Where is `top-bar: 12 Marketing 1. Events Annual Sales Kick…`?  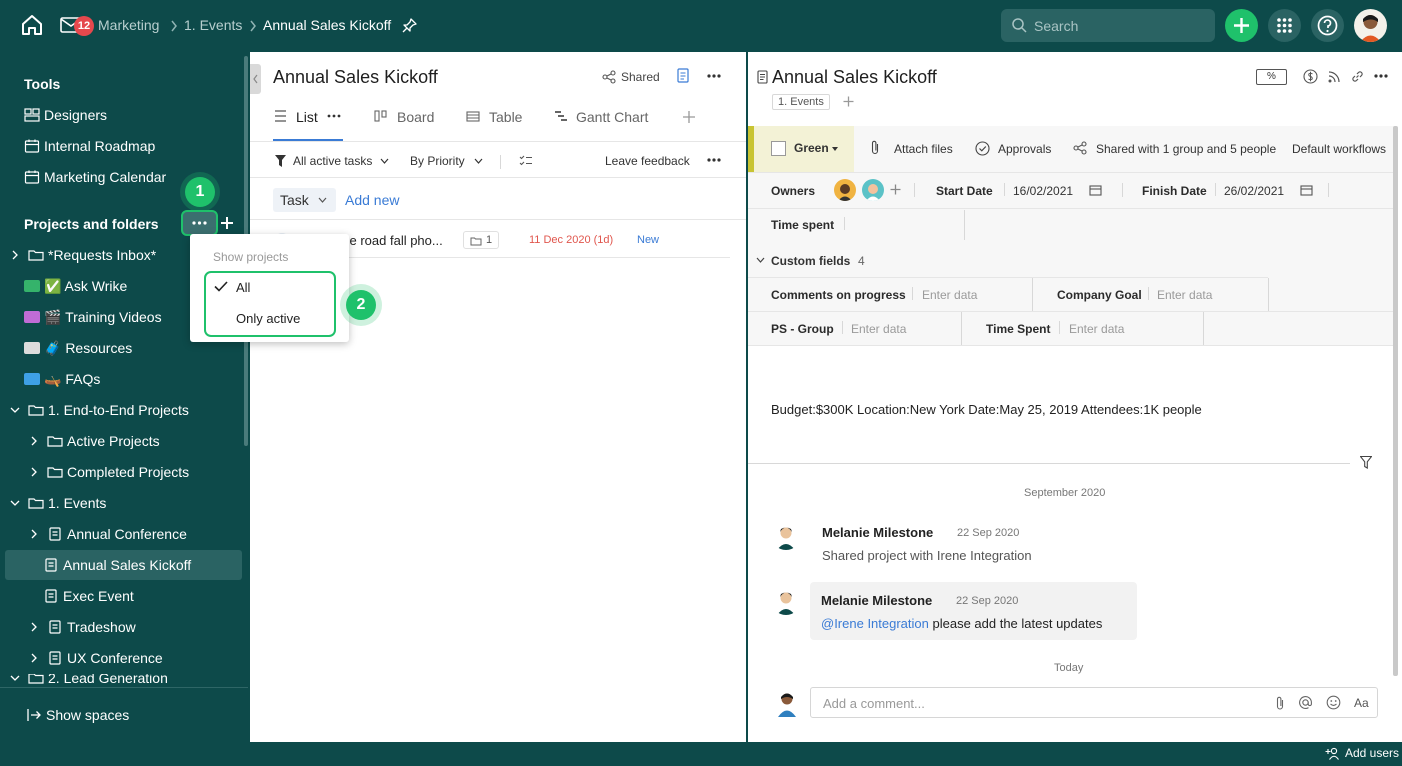 top-bar: 12 Marketing 1. Events Annual Sales Kick… is located at coordinates (701, 26).